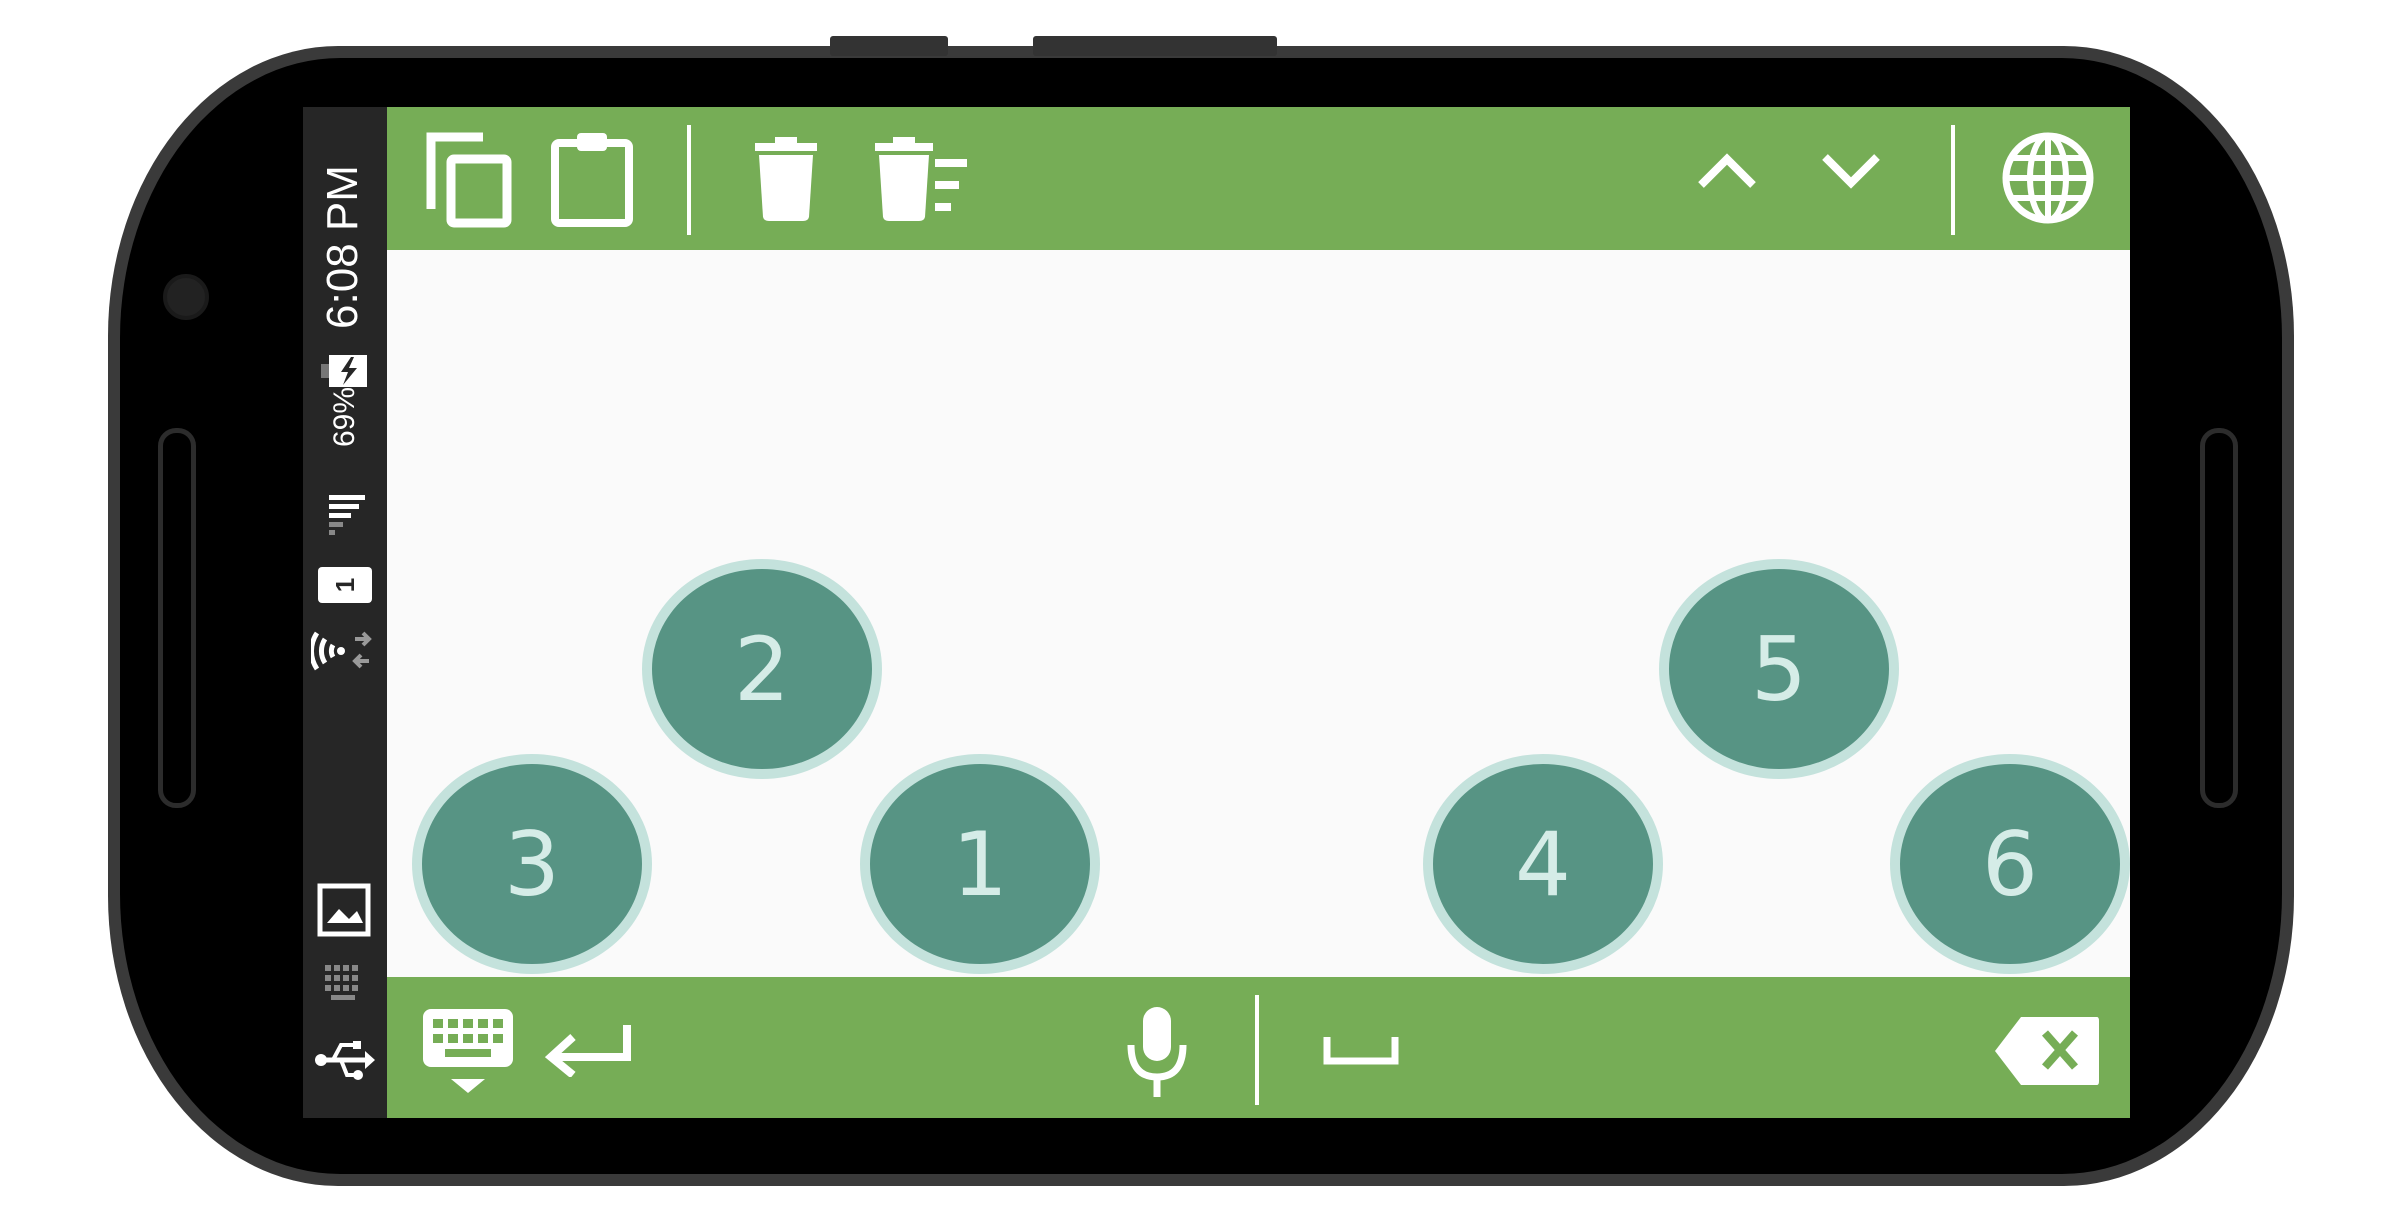 Image resolution: width=2400 pixels, height=1213 pixels. Describe the element at coordinates (921, 179) in the screenshot. I see `delete-all-icon` at that location.